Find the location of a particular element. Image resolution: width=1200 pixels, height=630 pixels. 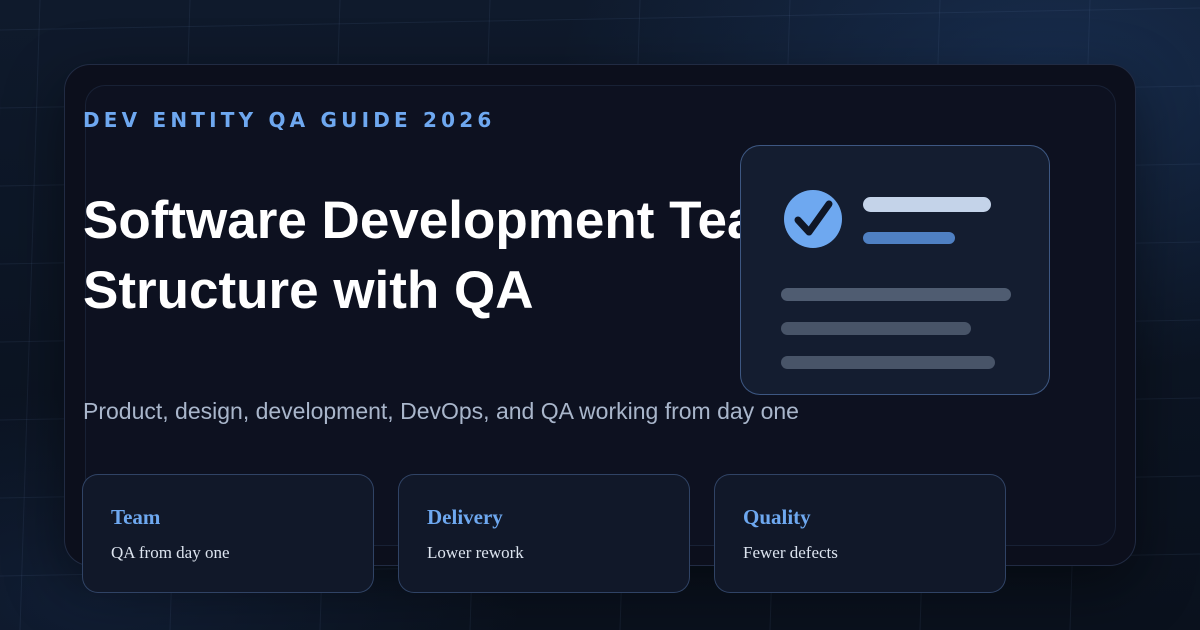

stat-card-delivery: Delivery Lower rework is located at coordinates (544, 533).